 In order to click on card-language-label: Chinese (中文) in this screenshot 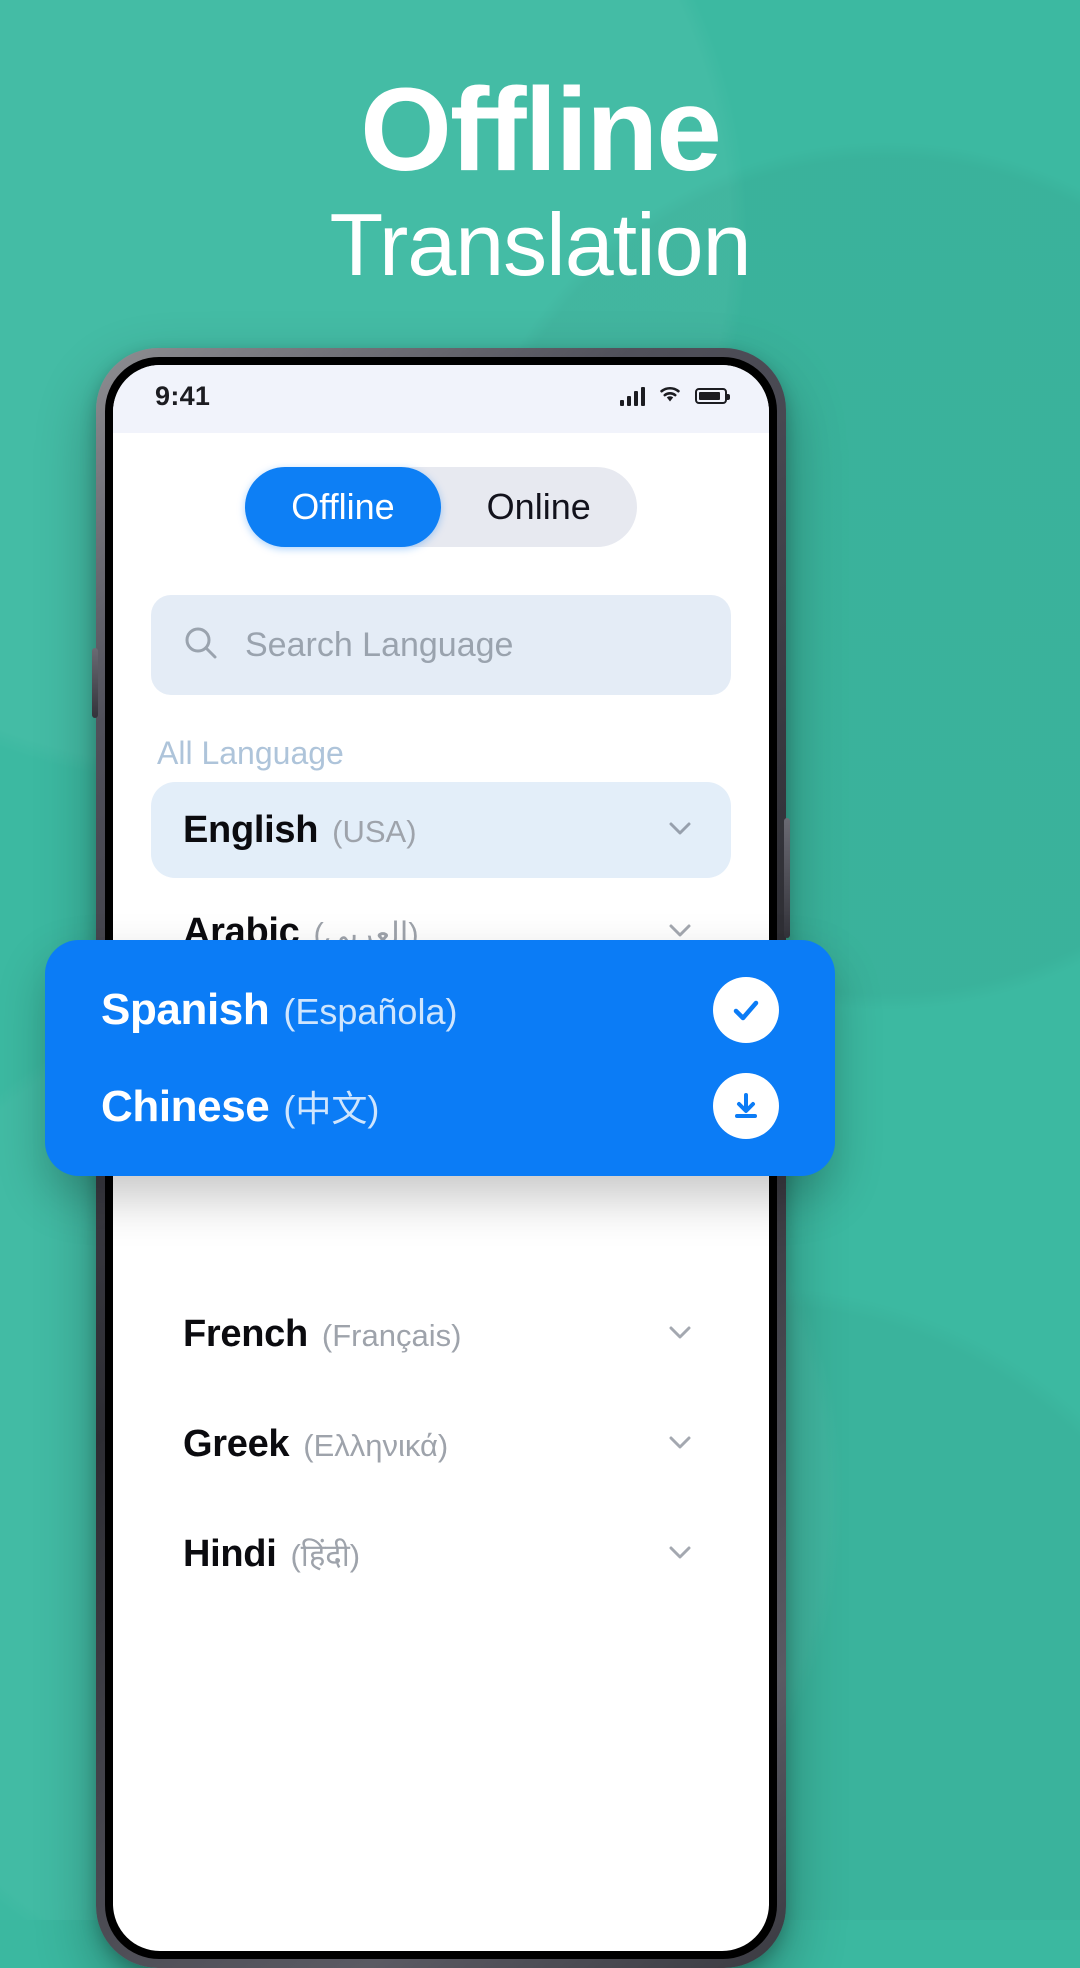, I will do `click(240, 1106)`.